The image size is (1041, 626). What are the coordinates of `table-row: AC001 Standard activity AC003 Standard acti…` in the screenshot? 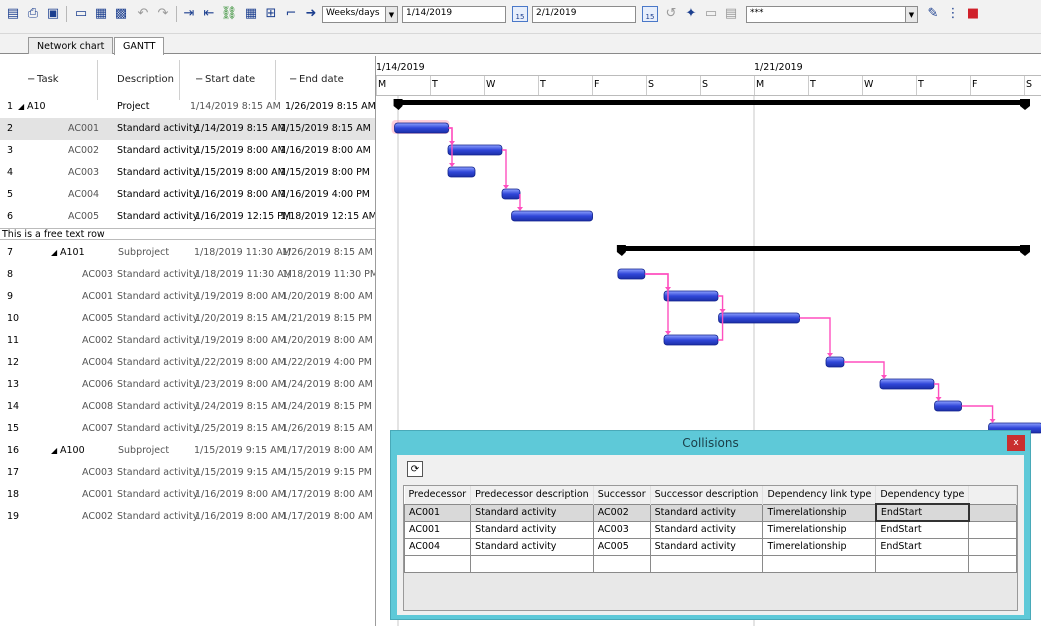 It's located at (710, 529).